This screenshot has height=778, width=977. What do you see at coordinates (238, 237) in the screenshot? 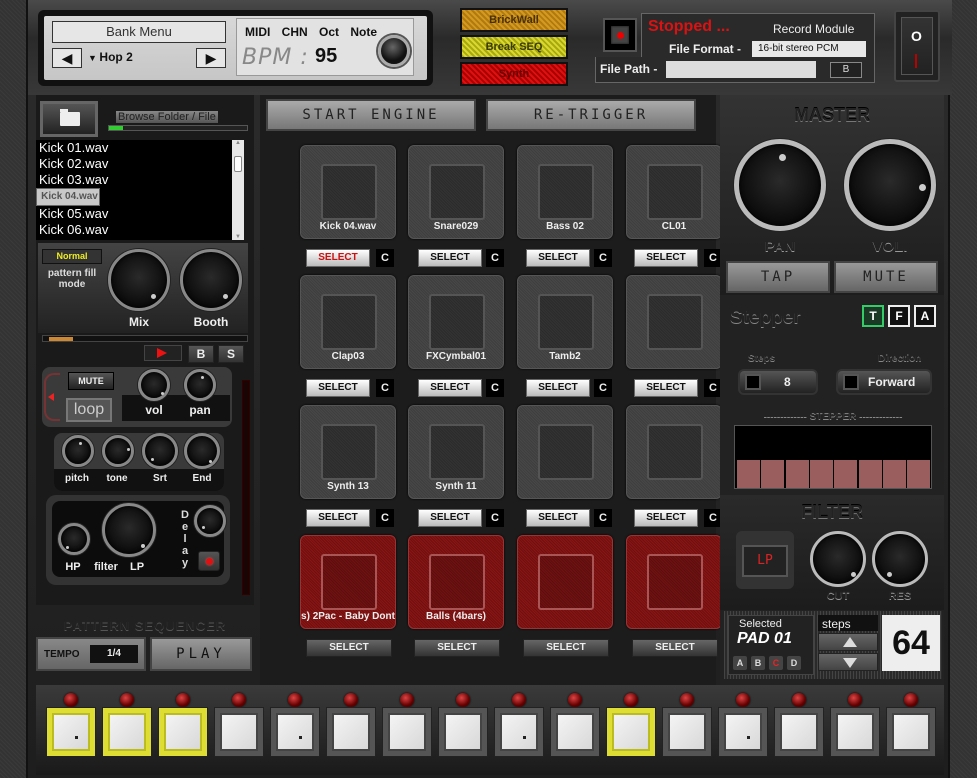
I see `scroll-down-icon: ▼` at bounding box center [238, 237].